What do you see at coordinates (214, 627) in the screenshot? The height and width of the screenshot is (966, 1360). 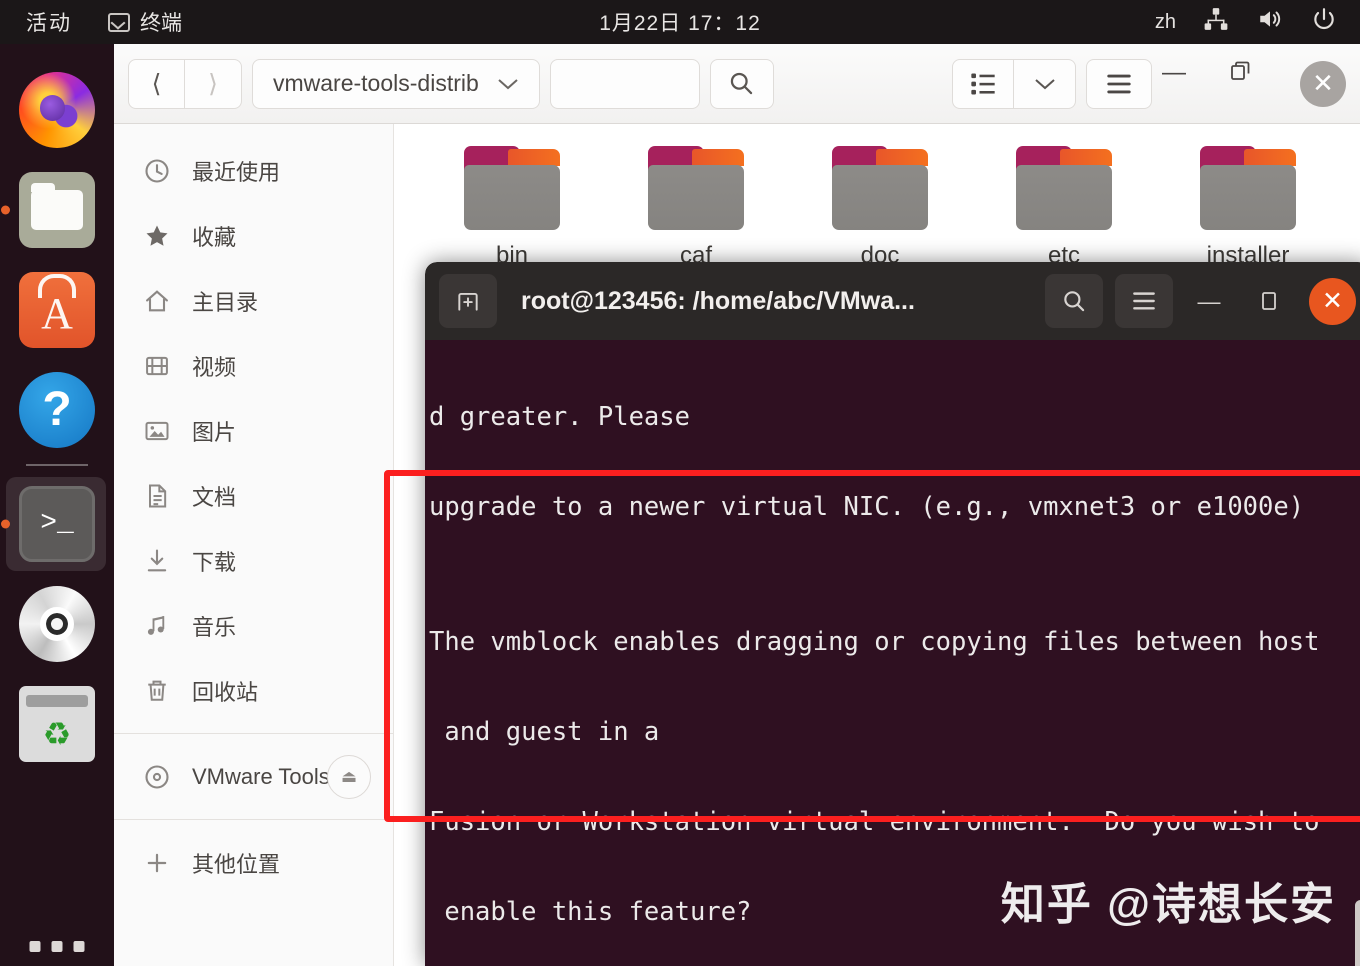 I see `sidebar-item-label: 音乐` at bounding box center [214, 627].